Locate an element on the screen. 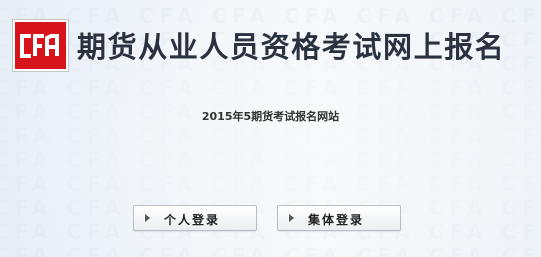 Image resolution: width=541 pixels, height=257 pixels. site-title: 期货从业人员资格考试网上报名 is located at coordinates (291, 47).